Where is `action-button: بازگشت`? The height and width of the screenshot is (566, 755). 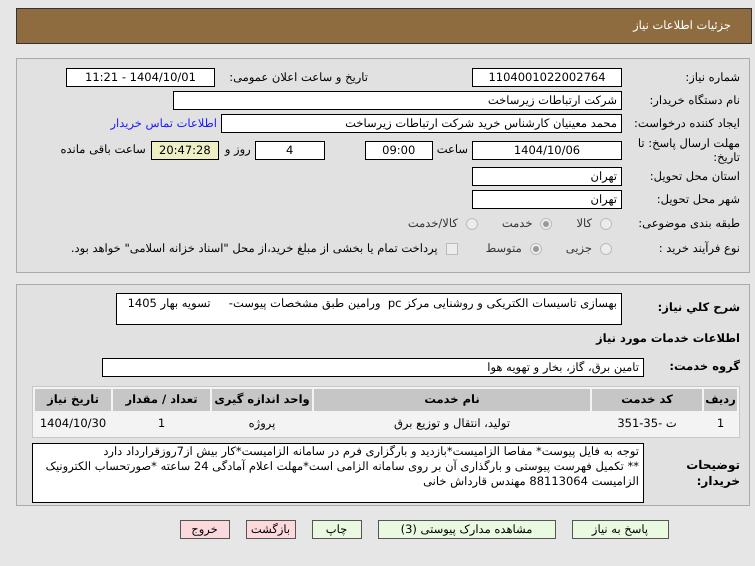 action-button: بازگشت is located at coordinates (271, 529).